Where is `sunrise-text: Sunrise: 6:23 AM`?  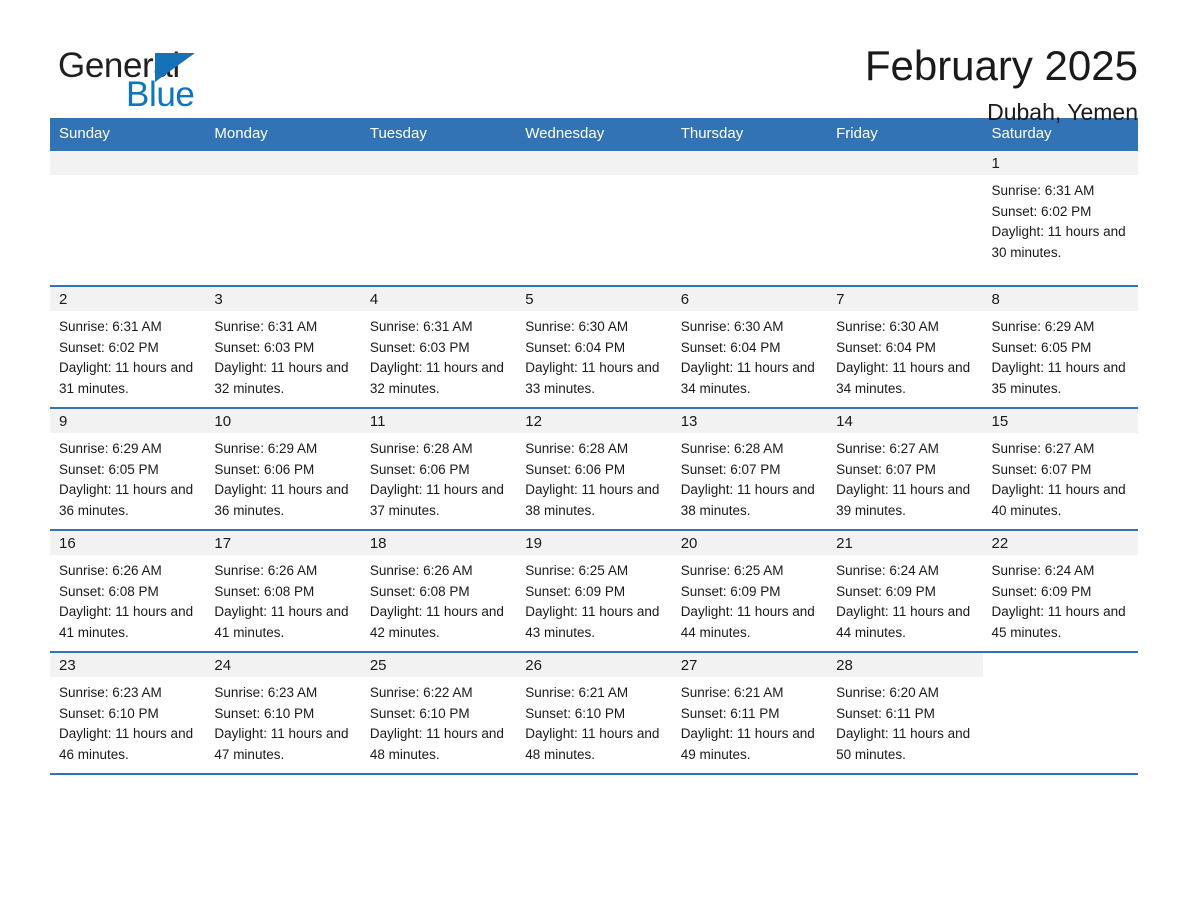
sunrise-text: Sunrise: 6:23 AM is located at coordinates (110, 692).